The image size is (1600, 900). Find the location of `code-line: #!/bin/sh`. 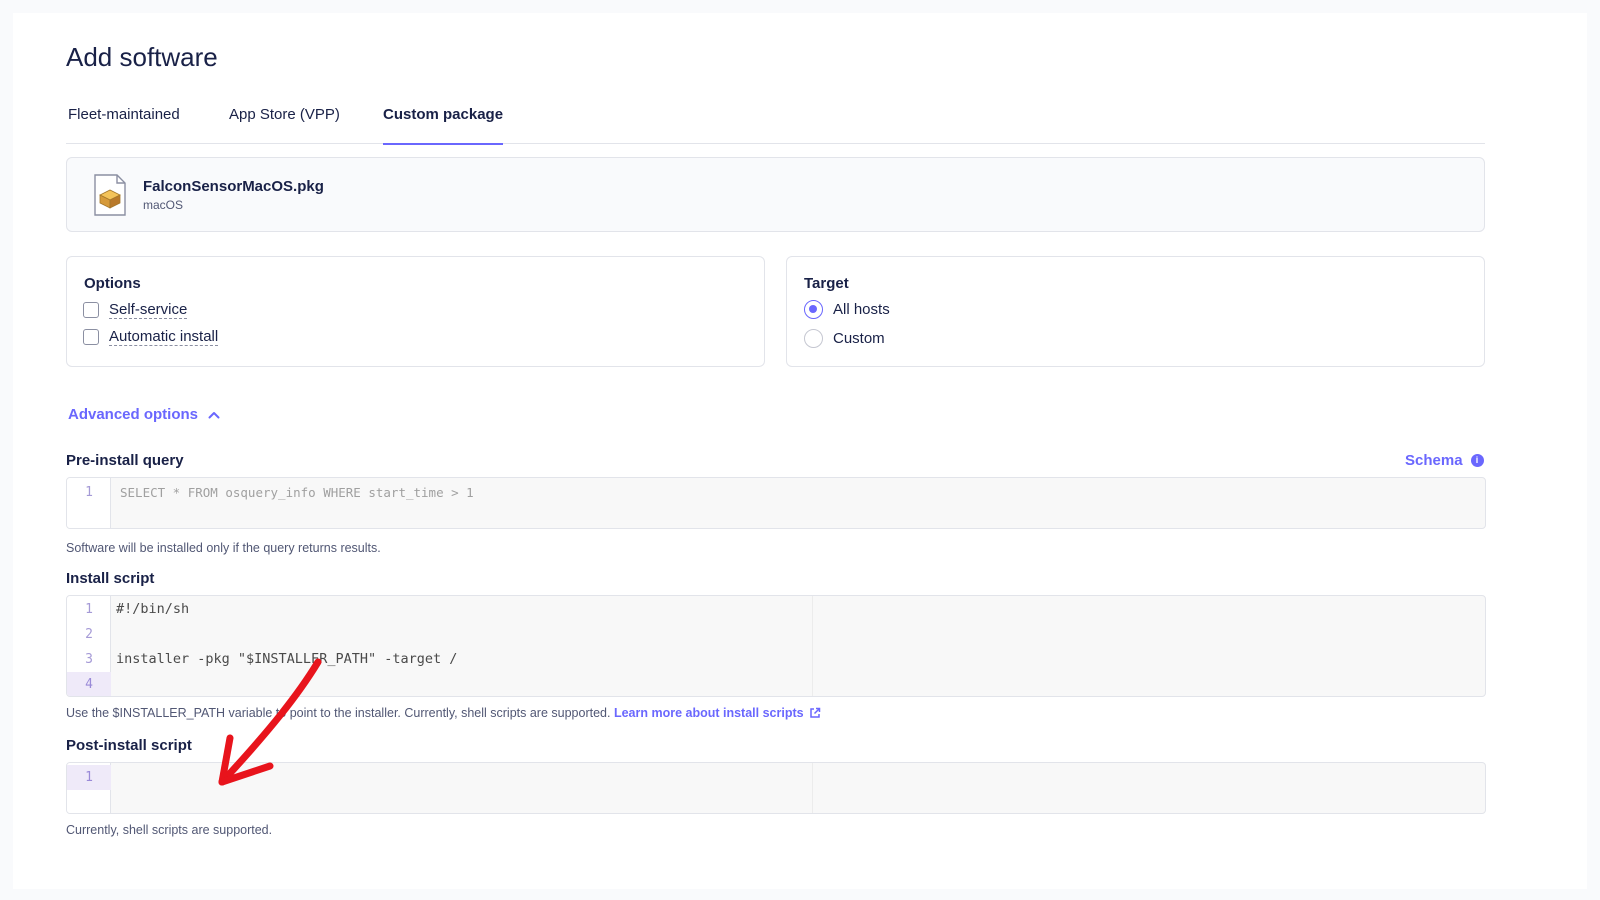

code-line: #!/bin/sh is located at coordinates (153, 609).